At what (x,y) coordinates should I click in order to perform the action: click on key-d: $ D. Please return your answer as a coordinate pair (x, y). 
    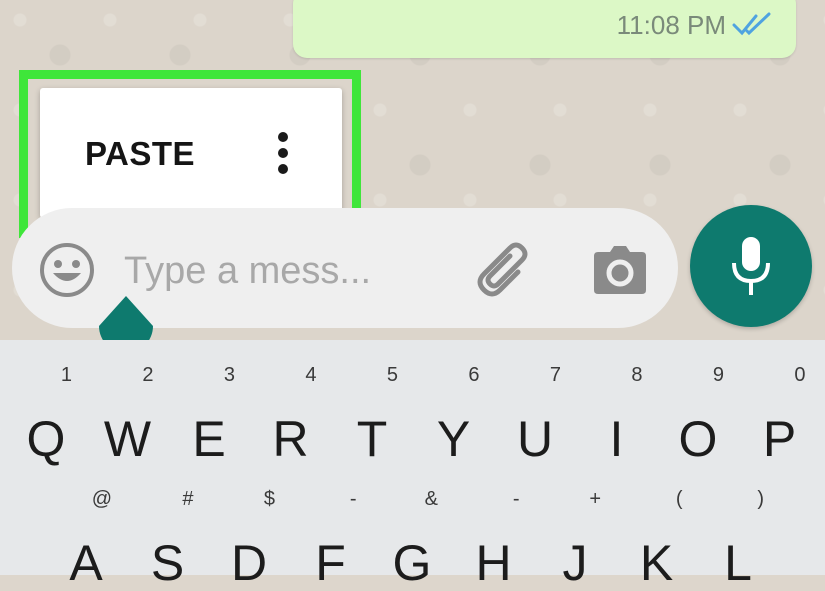
    Looking at the image, I should click on (249, 538).